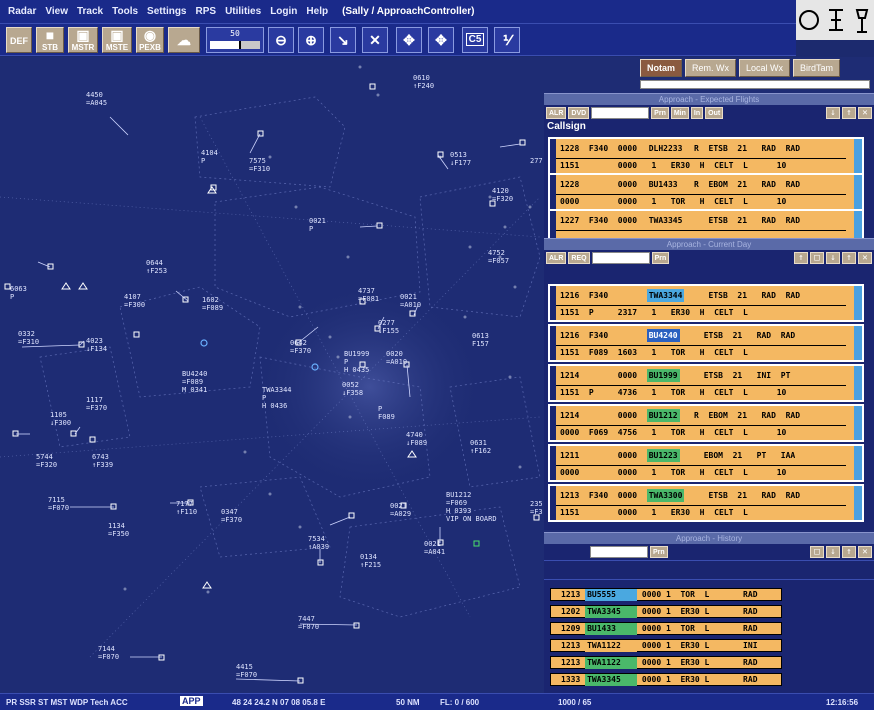 The width and height of the screenshot is (874, 710). Describe the element at coordinates (60, 419) in the screenshot. I see `track-label: 1105 ↓F300` at that location.